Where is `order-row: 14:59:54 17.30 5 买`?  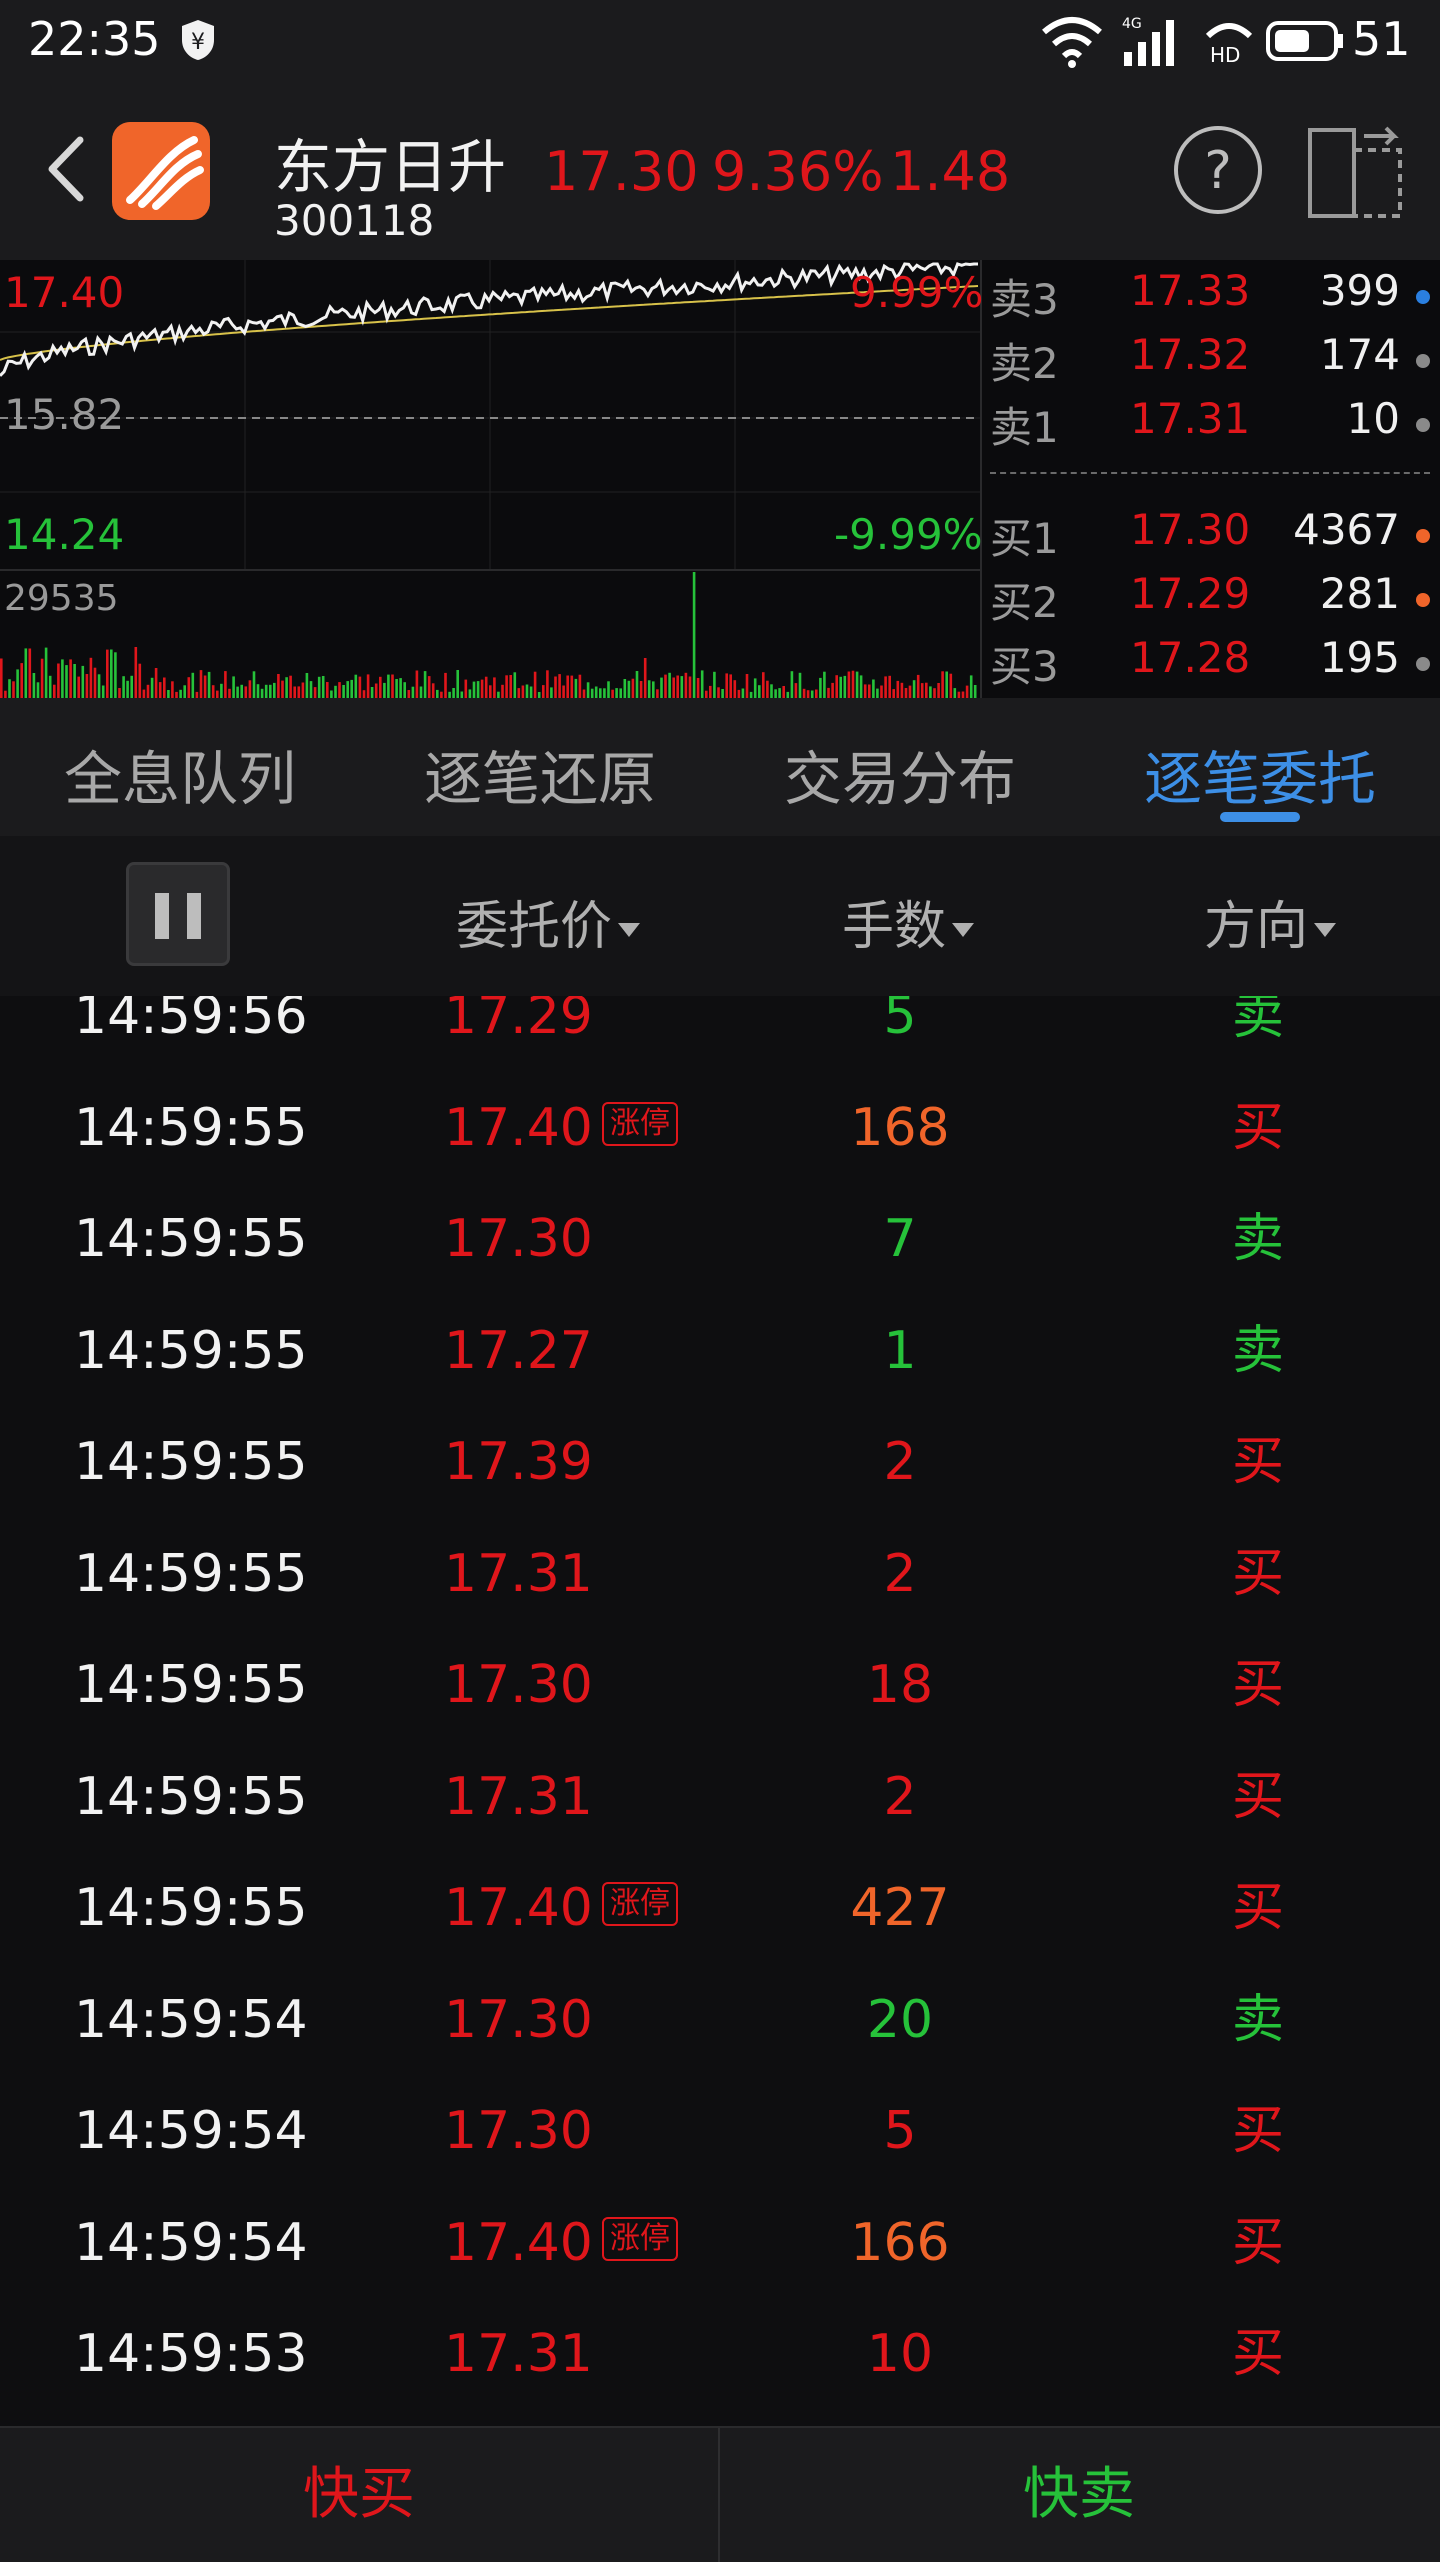
order-row: 14:59:54 17.30 5 买 is located at coordinates (720, 2147).